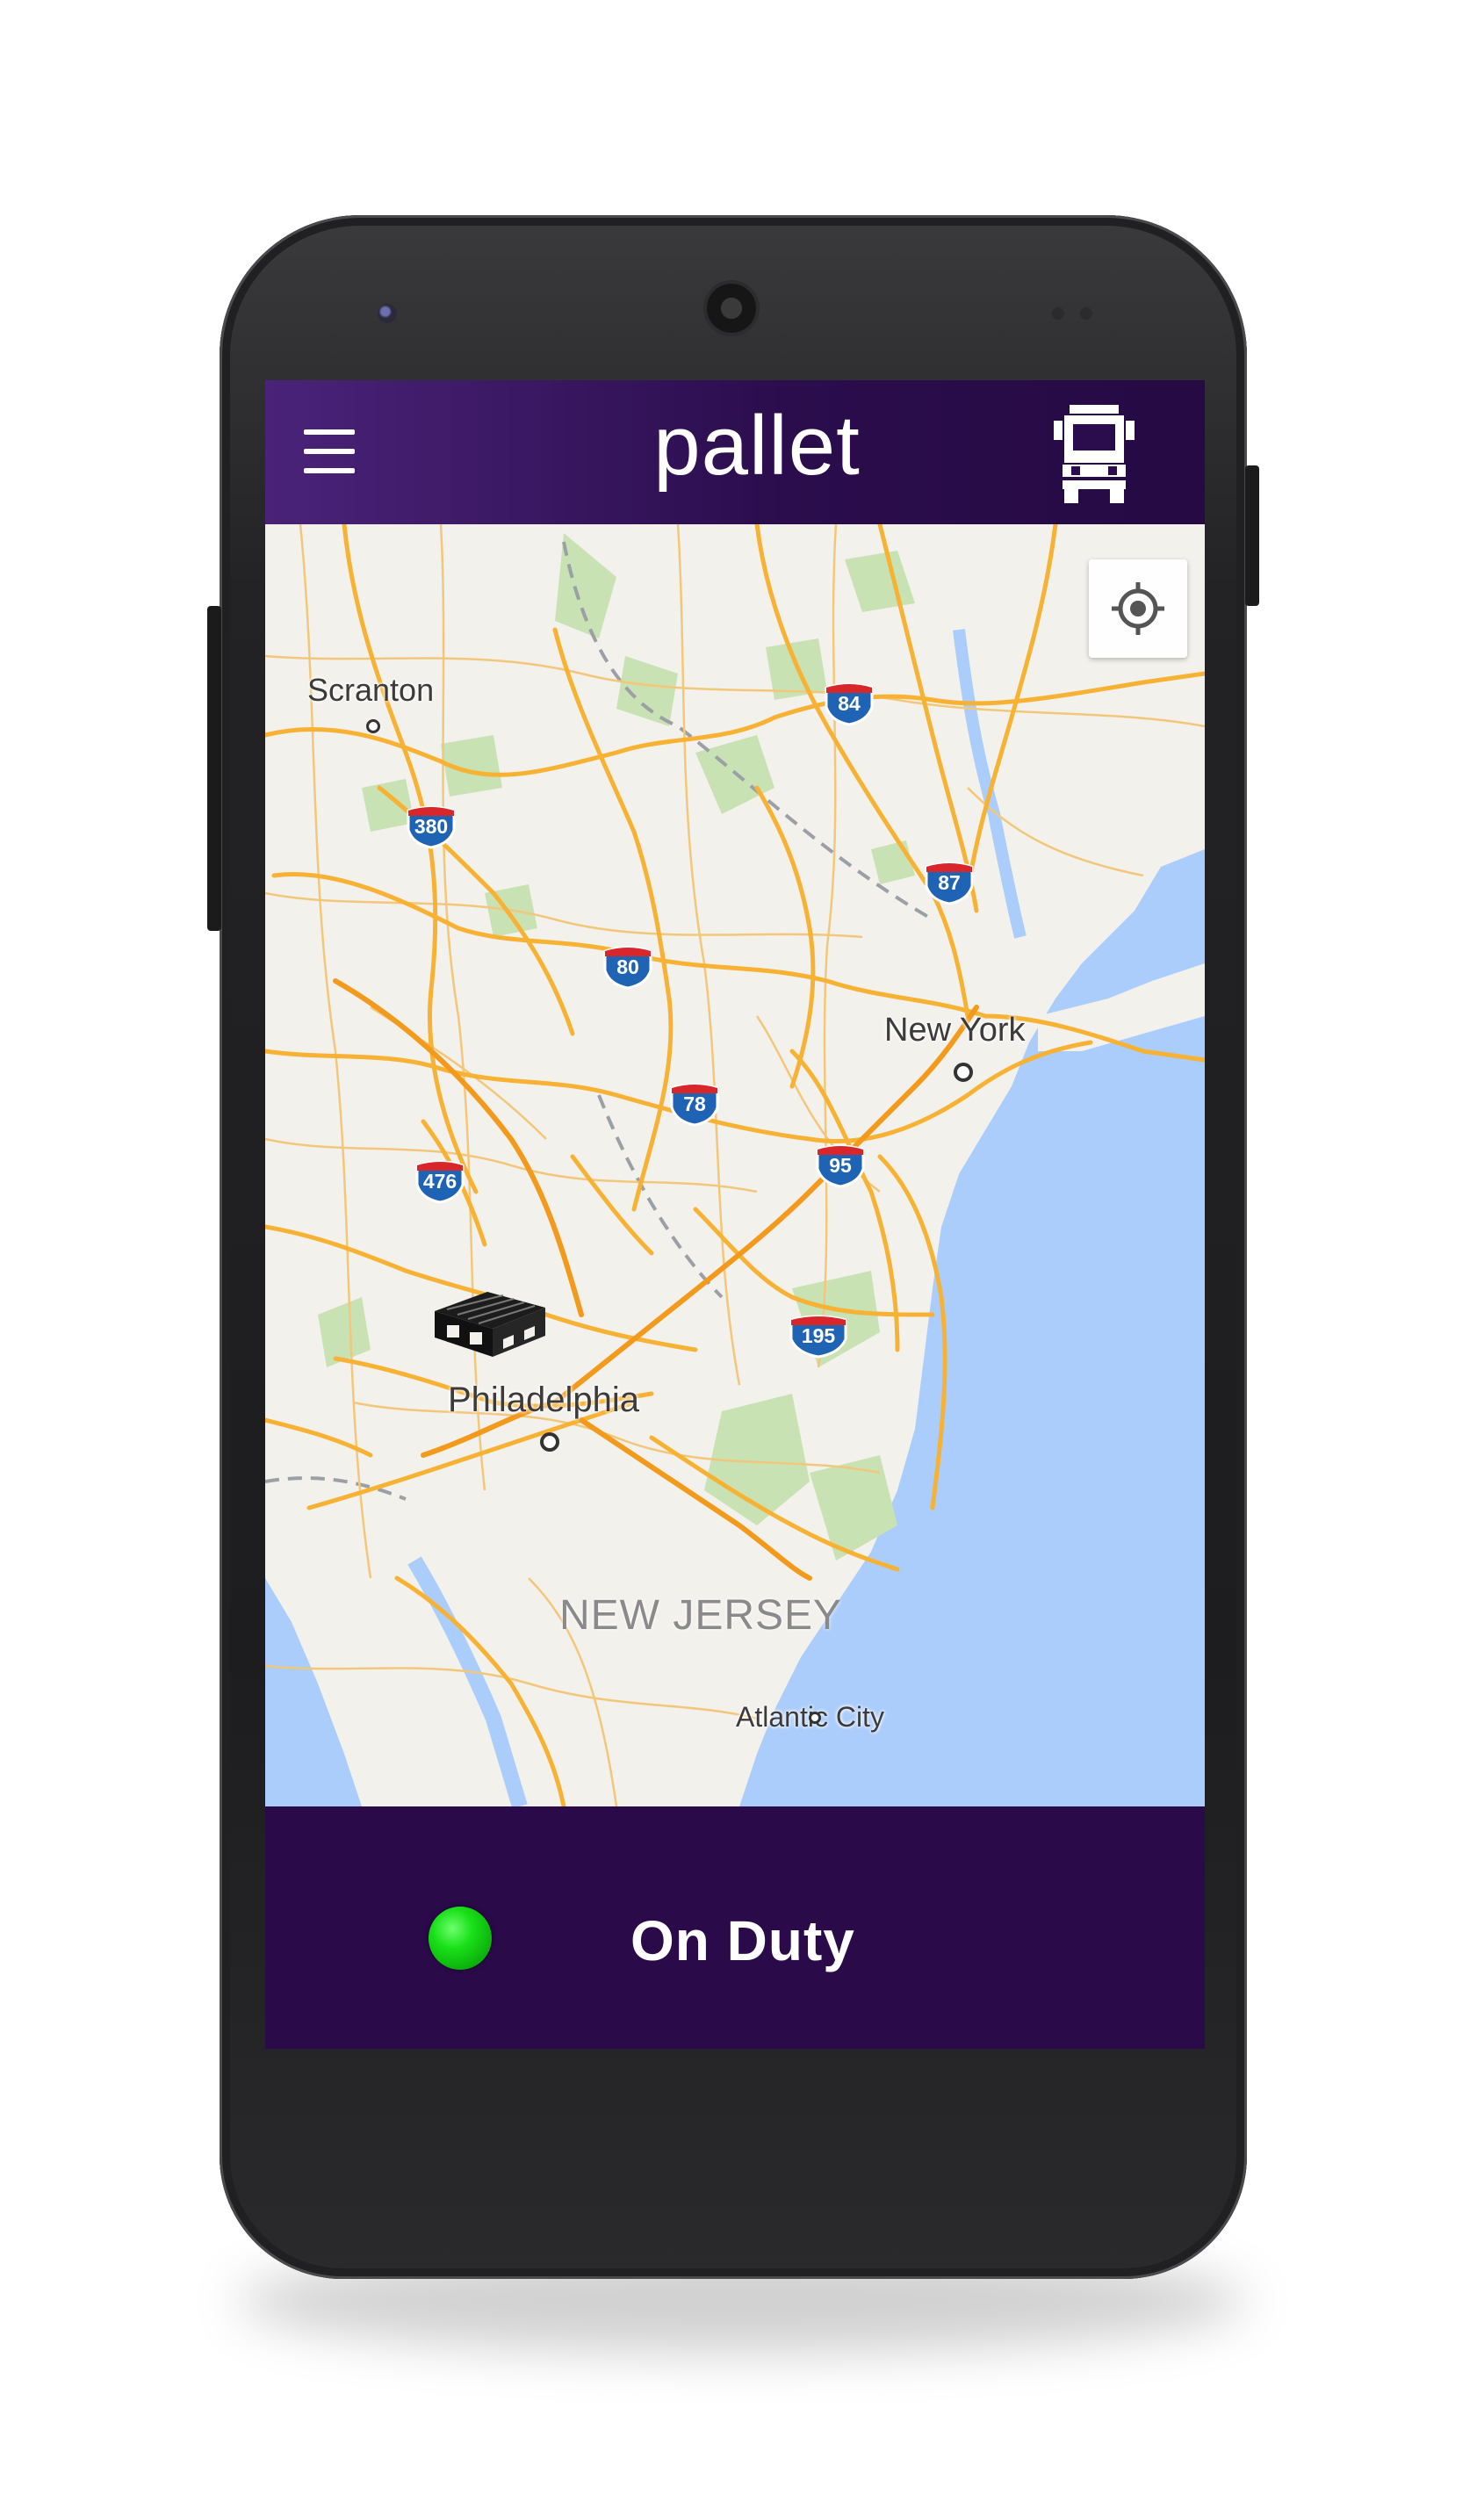 This screenshot has height=2509, width=1484. Describe the element at coordinates (487, 1327) in the screenshot. I see `pallet-icon` at that location.